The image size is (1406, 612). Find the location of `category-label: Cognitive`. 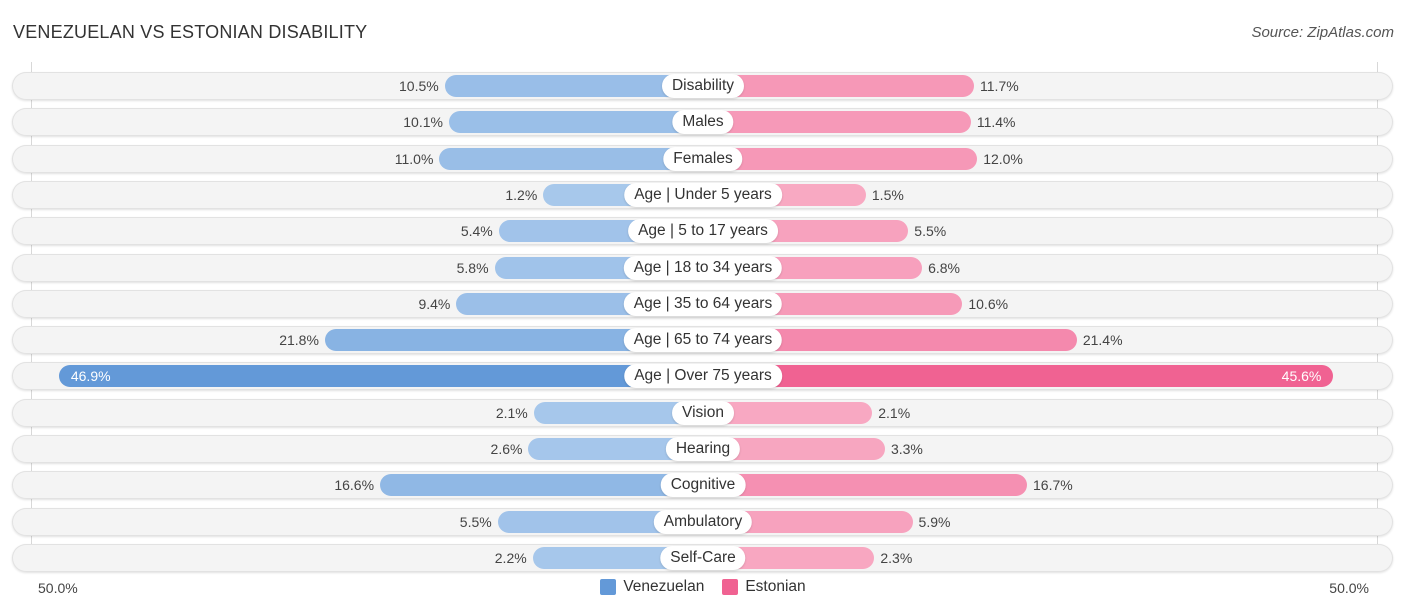

category-label: Cognitive is located at coordinates (703, 485).